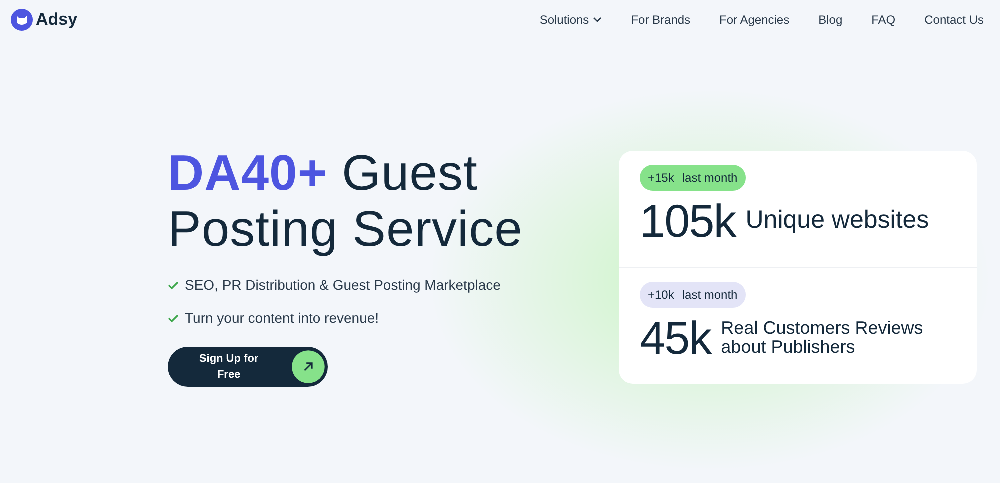  Describe the element at coordinates (597, 20) in the screenshot. I see `chevron-down-icon` at that location.